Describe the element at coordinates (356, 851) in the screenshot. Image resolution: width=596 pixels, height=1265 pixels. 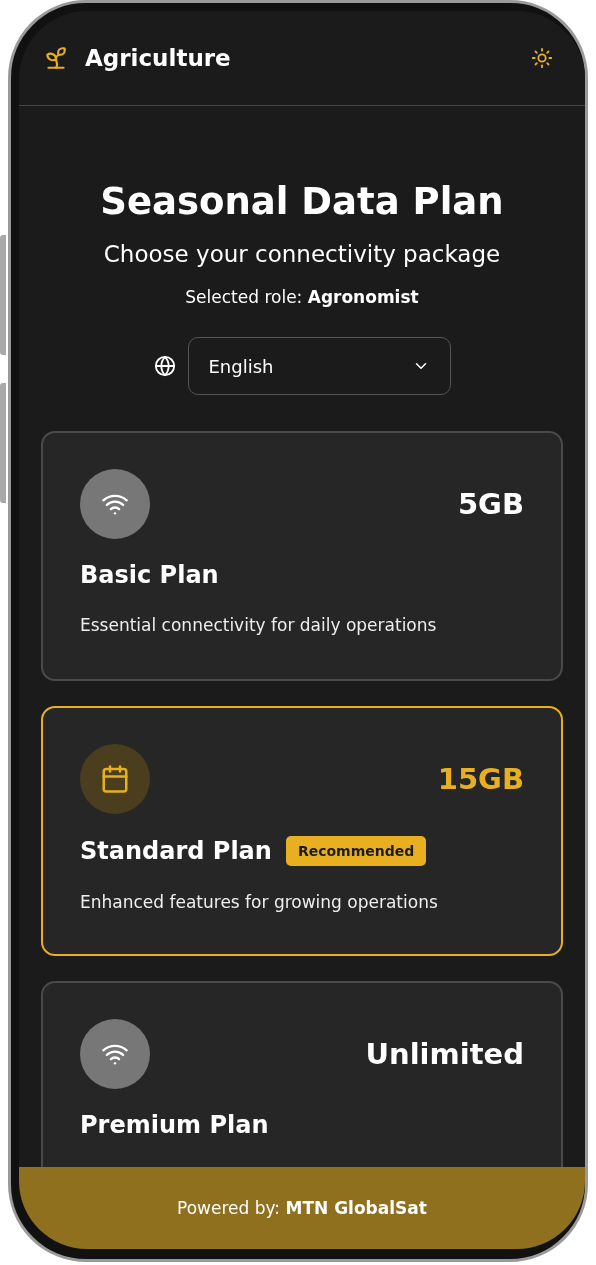
I see `recommended-badge: Recommended` at that location.